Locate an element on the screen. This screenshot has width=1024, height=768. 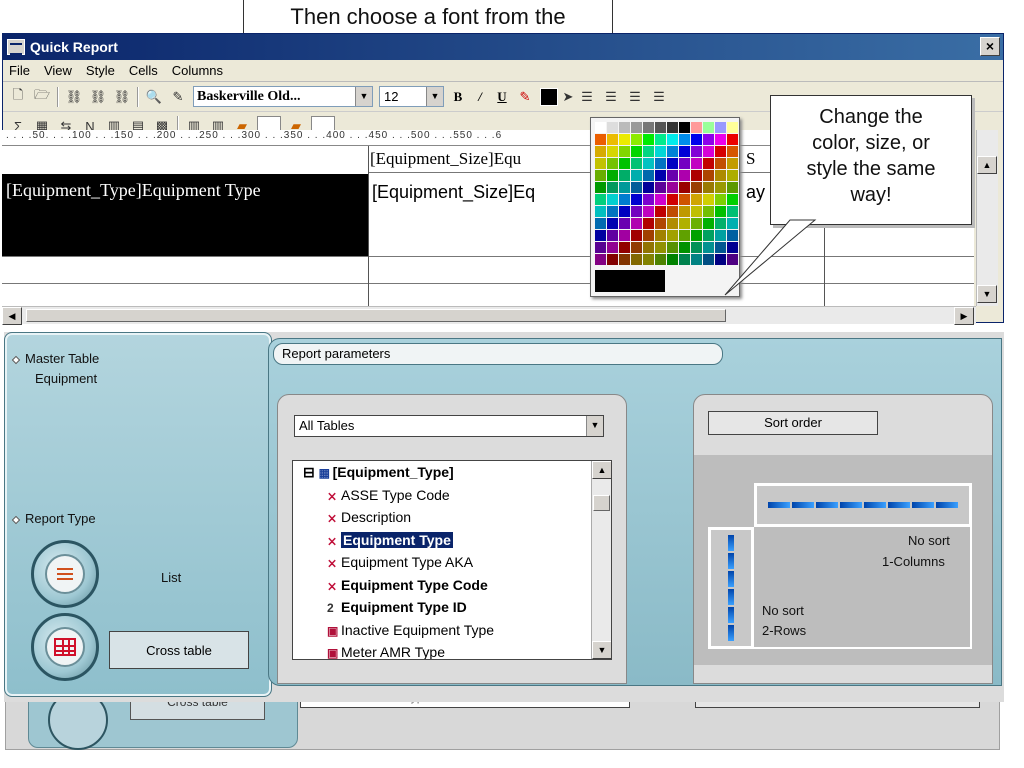
link-icon: ⛓ is located at coordinates (74, 97).